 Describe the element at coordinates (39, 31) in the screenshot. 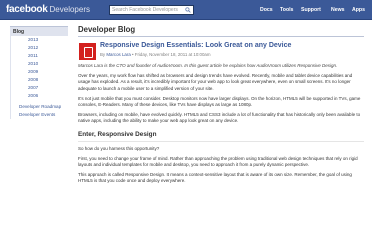

I see `sidebar-heading: Blog` at that location.